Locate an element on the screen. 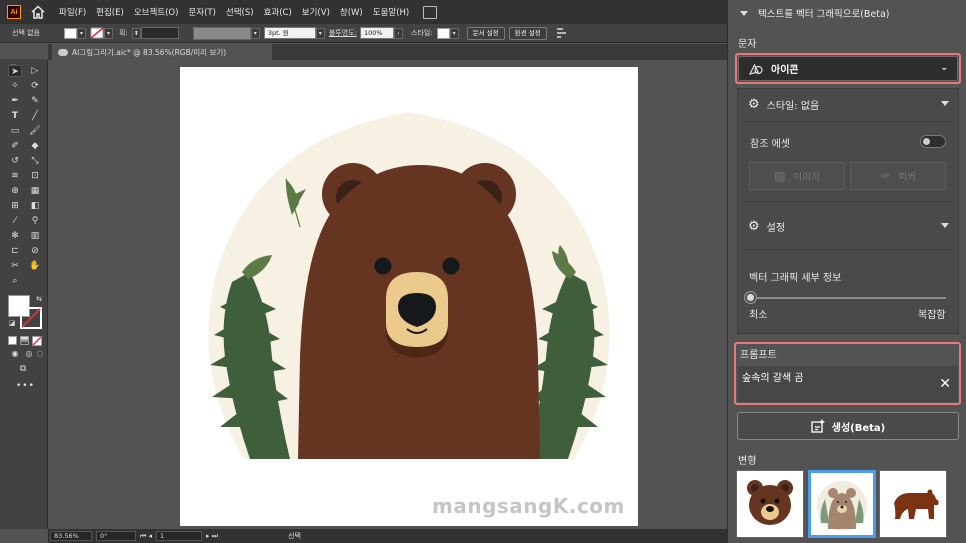 Image resolution: width=966 pixels, height=543 pixels. stroke-color-swatch-icon is located at coordinates (31, 318).